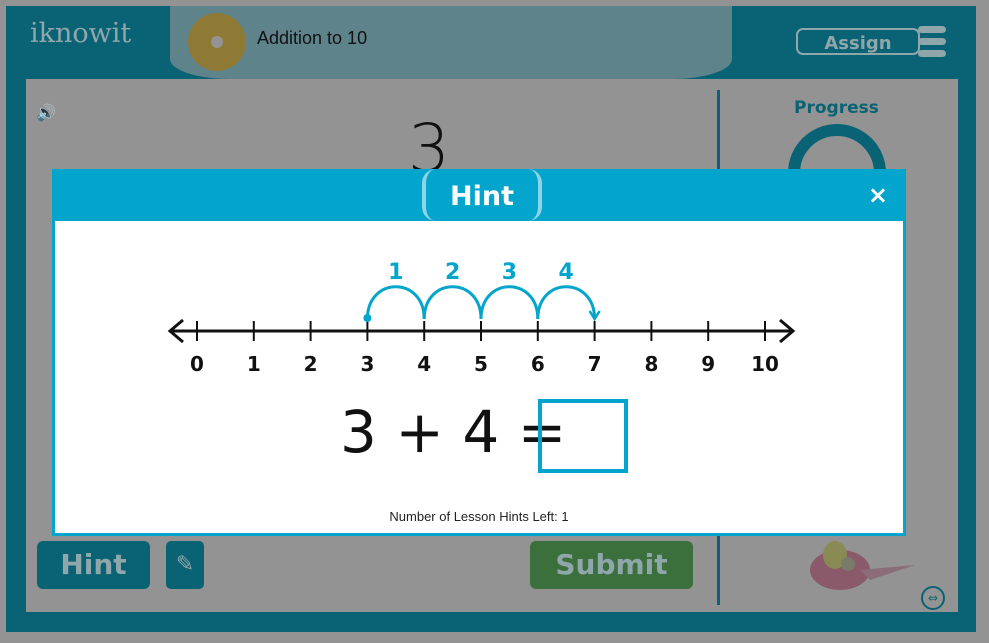 The width and height of the screenshot is (989, 643). What do you see at coordinates (453, 432) in the screenshot?
I see `equation: 3 + 4 =` at bounding box center [453, 432].